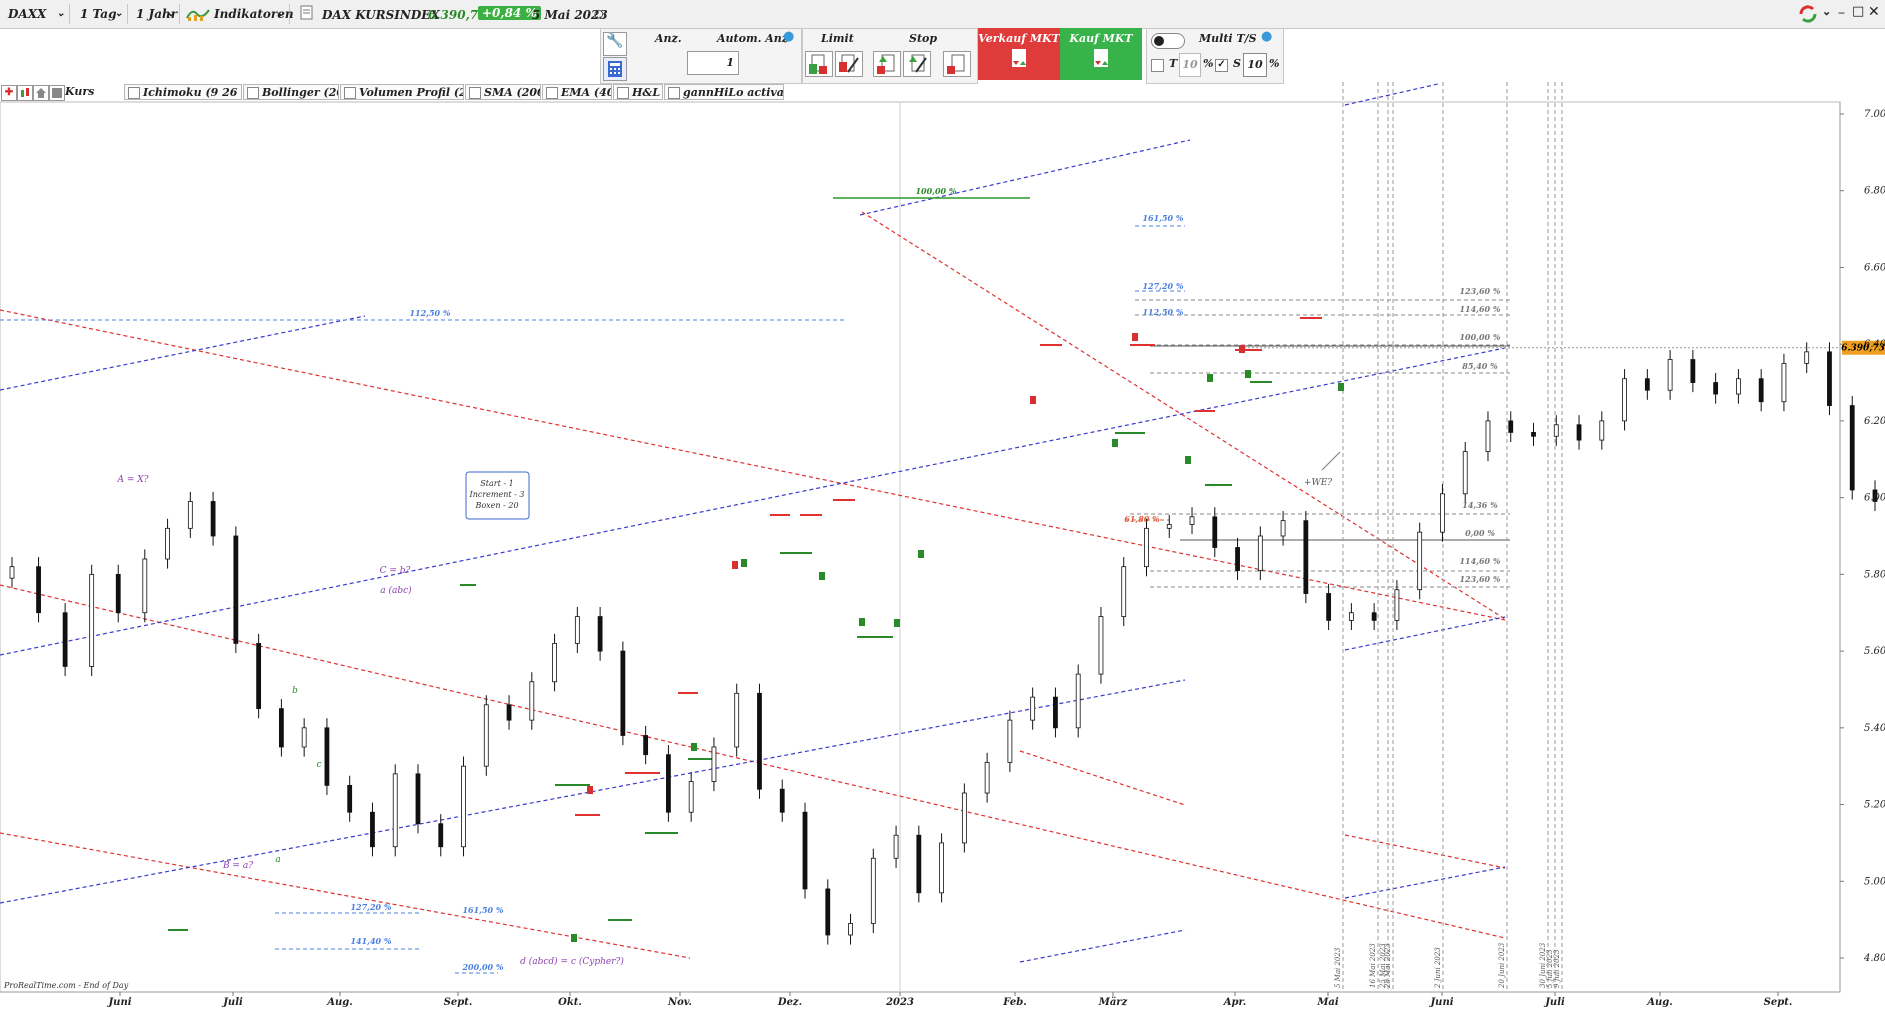  I want to click on pattern-annotation: B = a?, so click(237, 866).